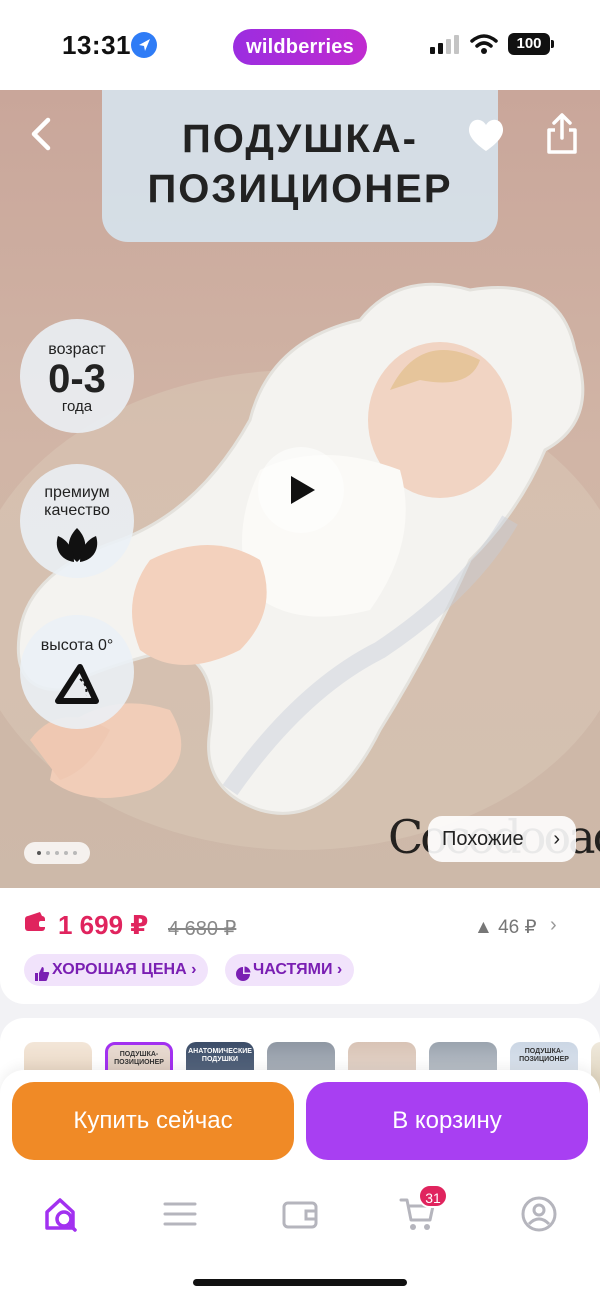 The image size is (600, 1300). What do you see at coordinates (505, 927) in the screenshot?
I see `price-change: ▲ 46 ₽` at bounding box center [505, 927].